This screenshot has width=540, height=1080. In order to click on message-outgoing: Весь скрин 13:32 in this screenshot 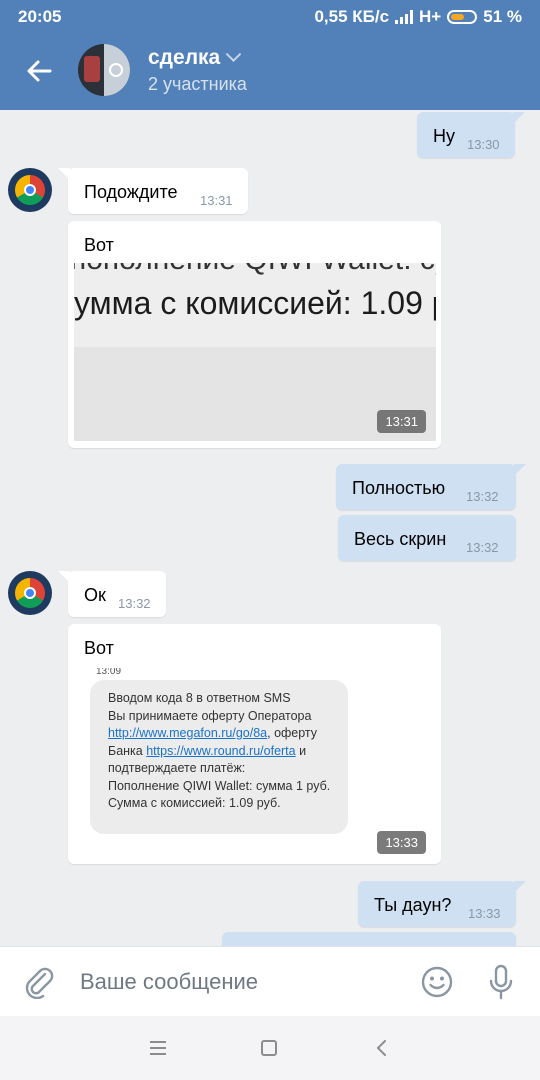, I will do `click(427, 538)`.